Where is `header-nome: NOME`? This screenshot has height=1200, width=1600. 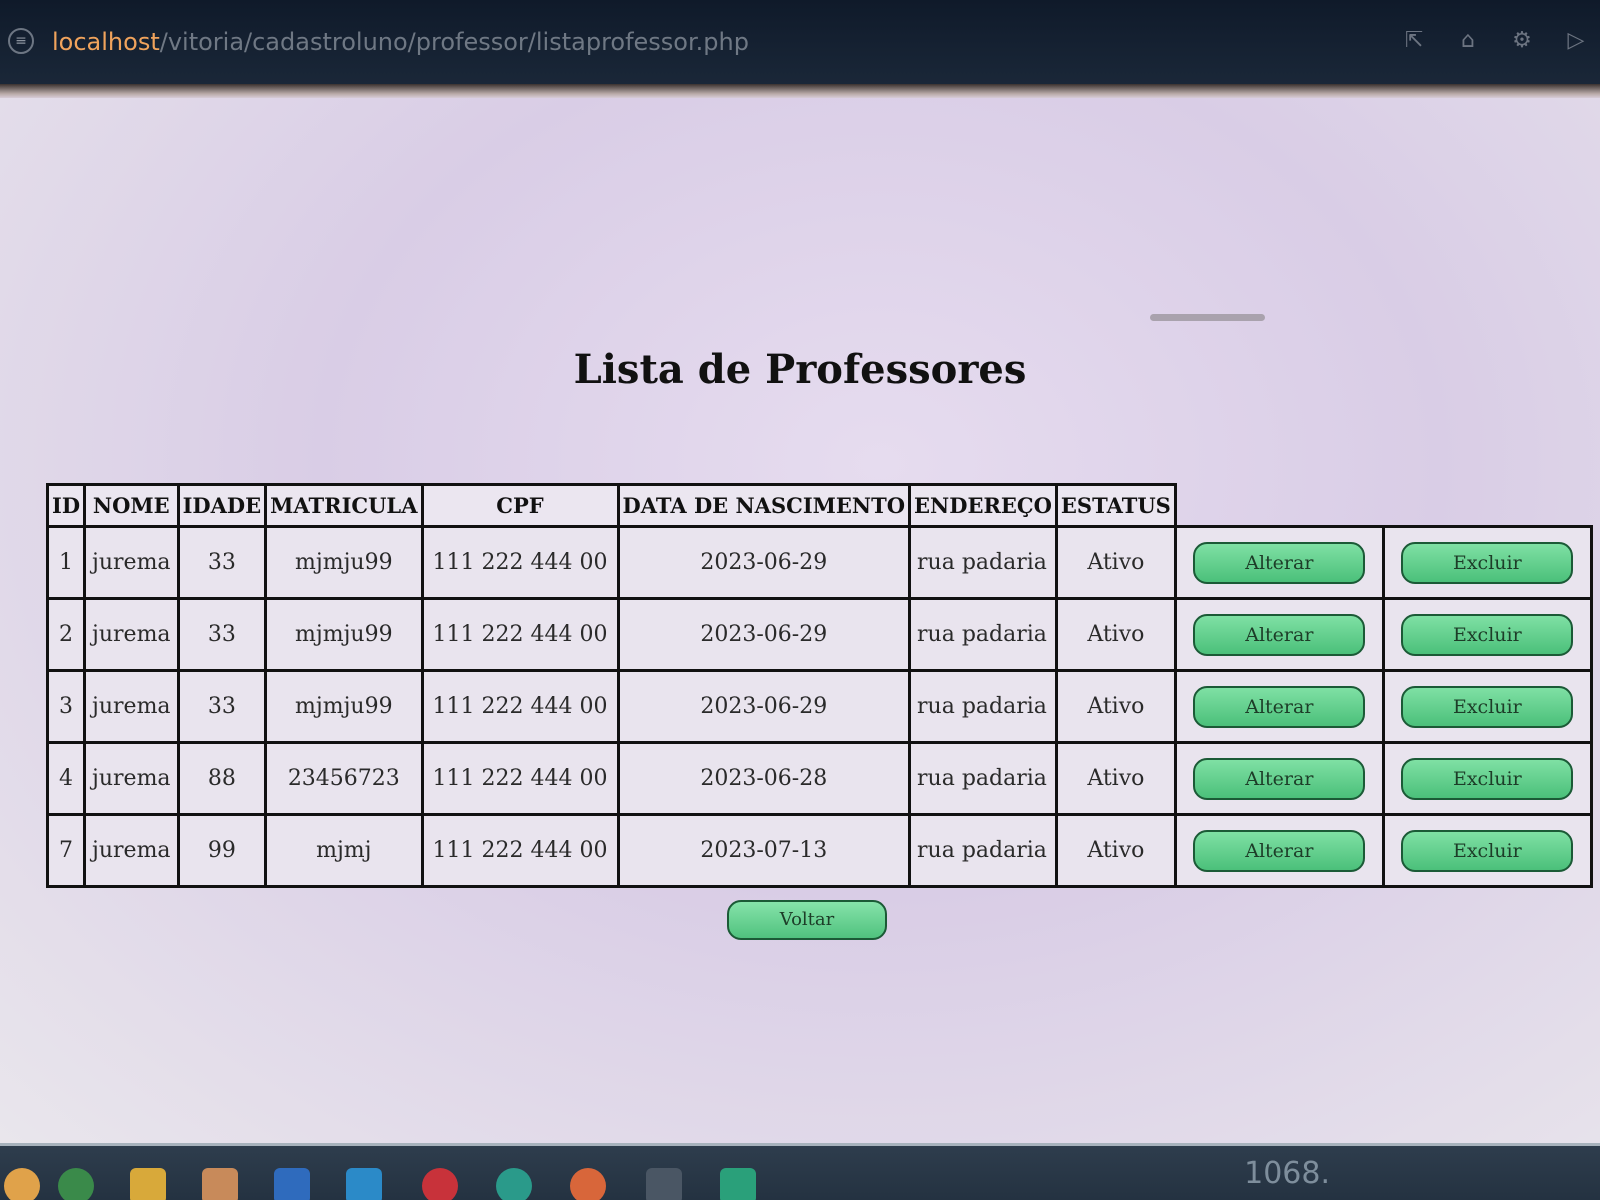 header-nome: NOME is located at coordinates (131, 505).